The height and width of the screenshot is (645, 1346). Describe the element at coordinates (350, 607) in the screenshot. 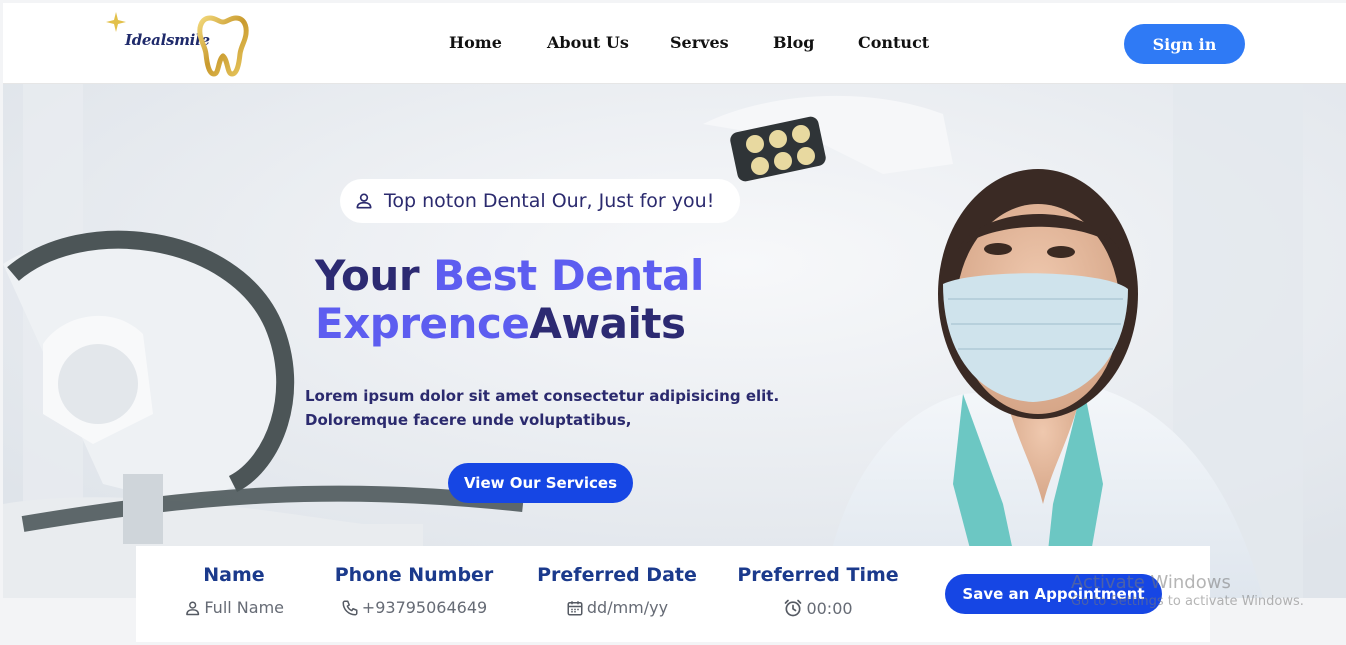

I see `phone-icon` at that location.